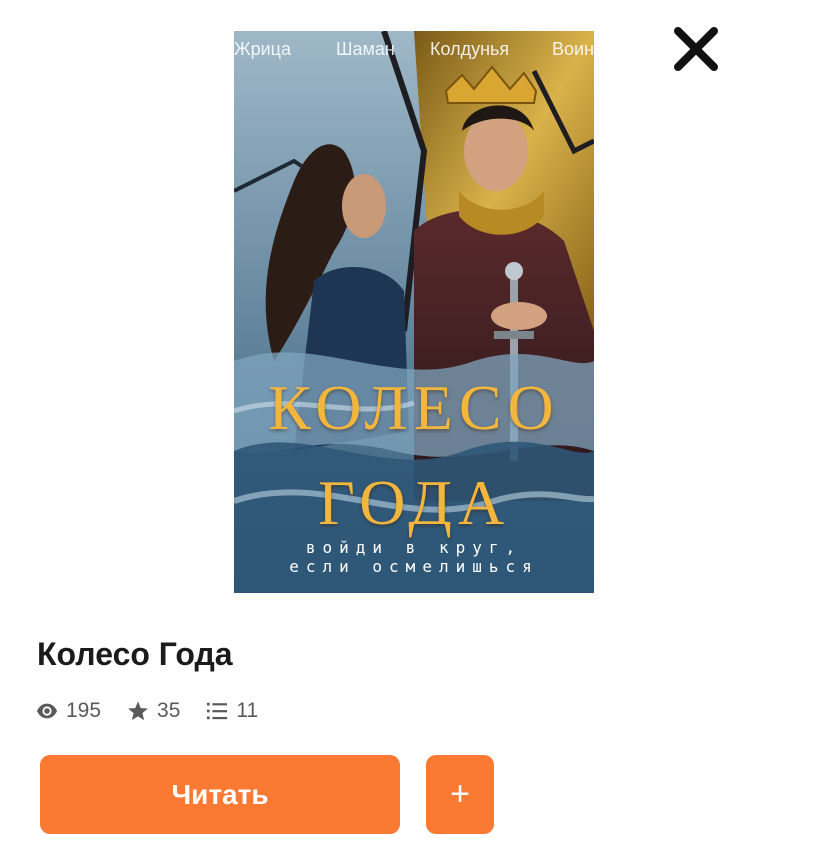 The image size is (822, 862). Describe the element at coordinates (217, 711) in the screenshot. I see `list-icon` at that location.